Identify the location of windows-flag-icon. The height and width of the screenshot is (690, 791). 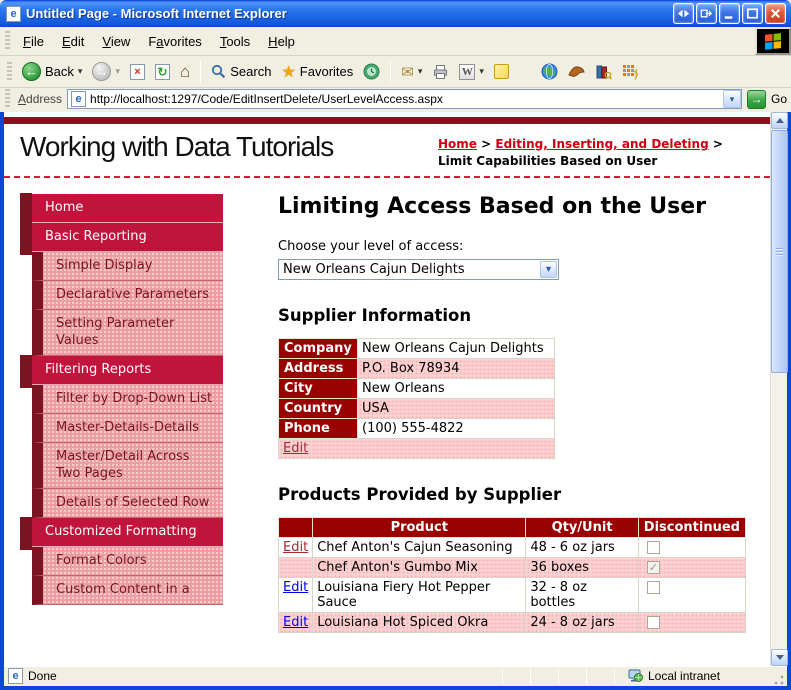
(773, 41).